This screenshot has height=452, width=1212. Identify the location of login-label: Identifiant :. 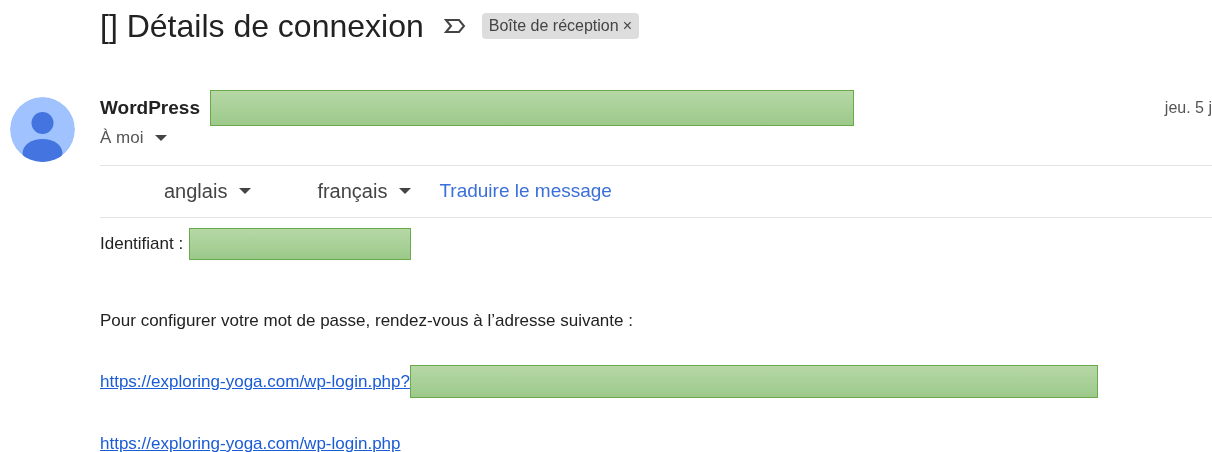
(142, 243).